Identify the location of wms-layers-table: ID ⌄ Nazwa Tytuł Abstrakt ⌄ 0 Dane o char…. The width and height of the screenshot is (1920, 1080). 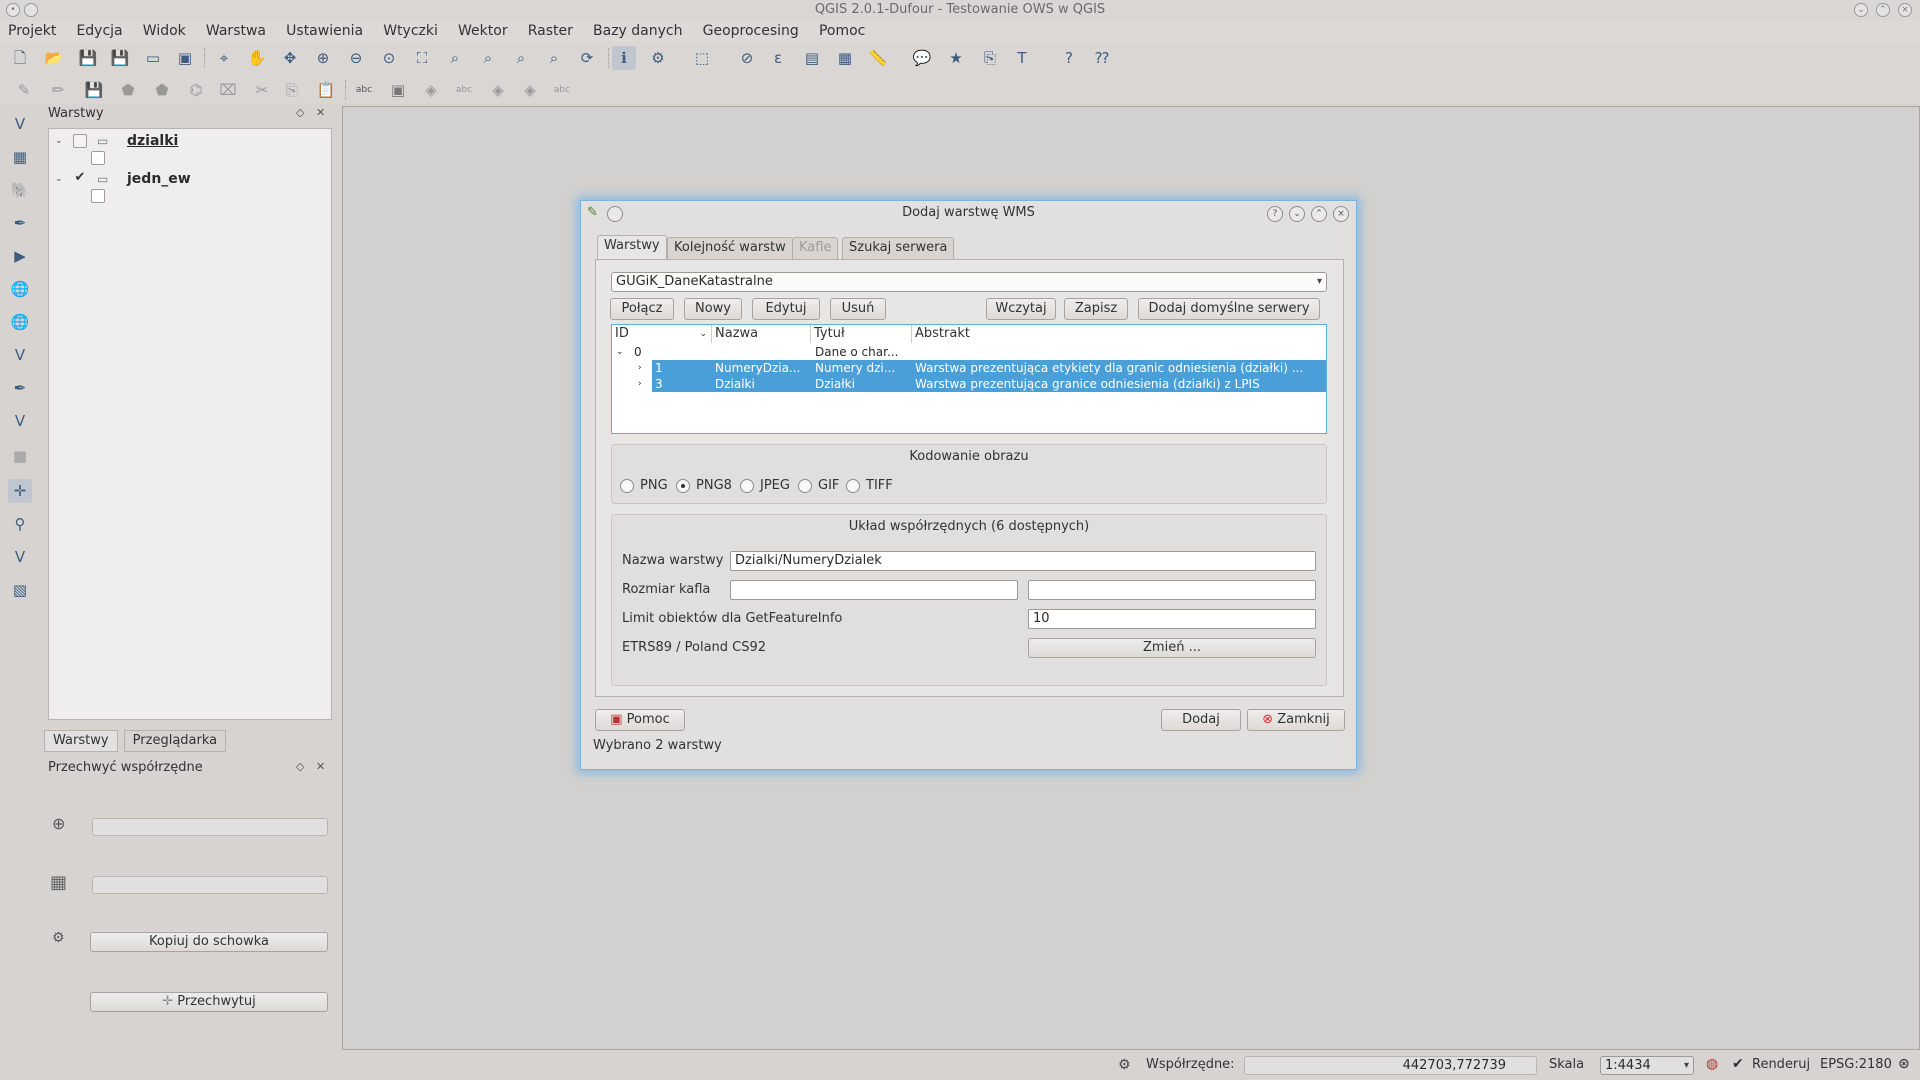
(969, 379).